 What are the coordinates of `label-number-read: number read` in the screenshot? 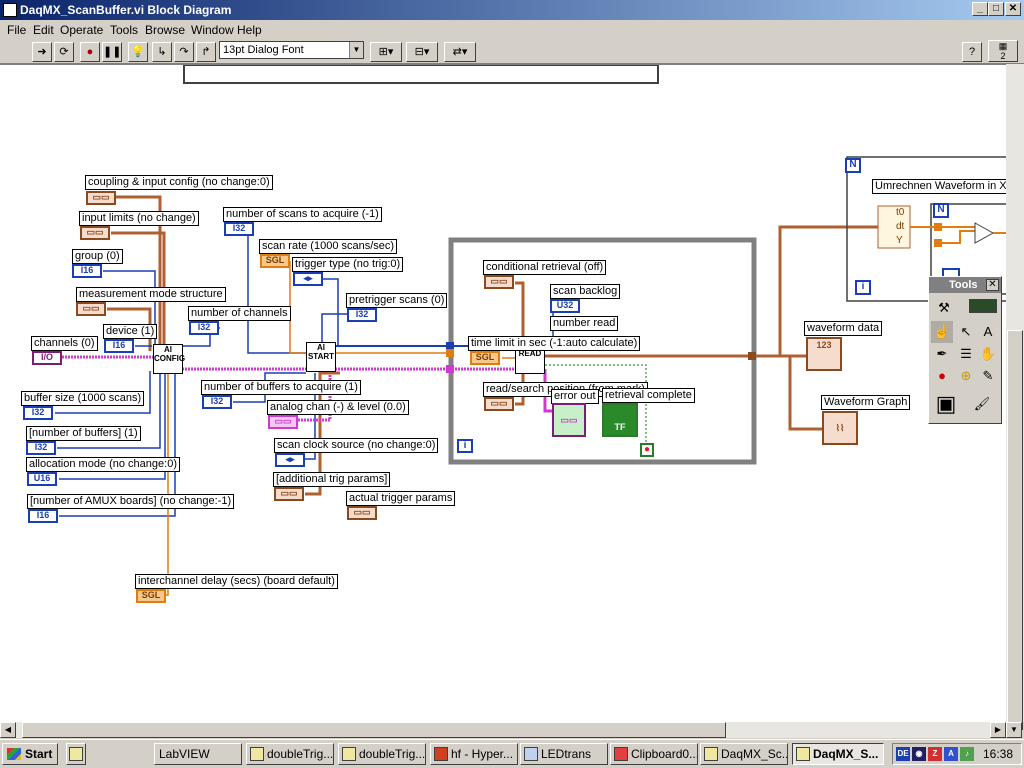 It's located at (584, 323).